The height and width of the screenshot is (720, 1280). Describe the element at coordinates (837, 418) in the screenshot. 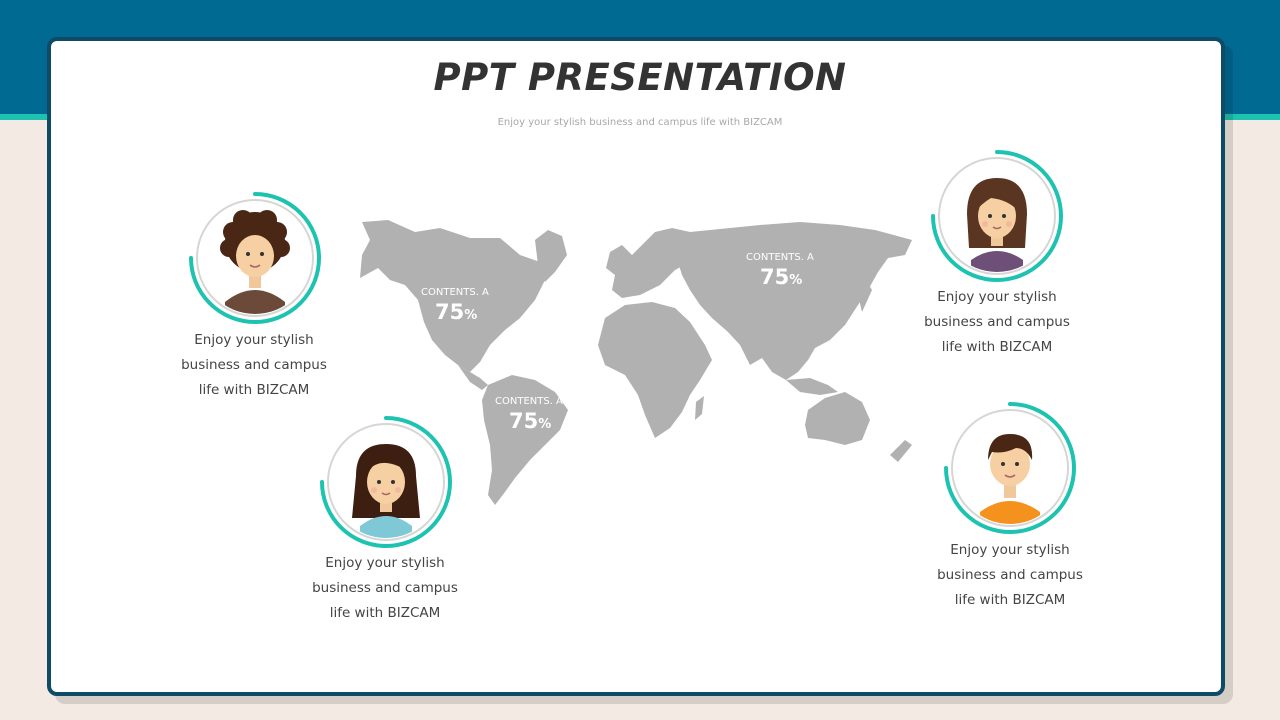

I see `australia-shape` at that location.